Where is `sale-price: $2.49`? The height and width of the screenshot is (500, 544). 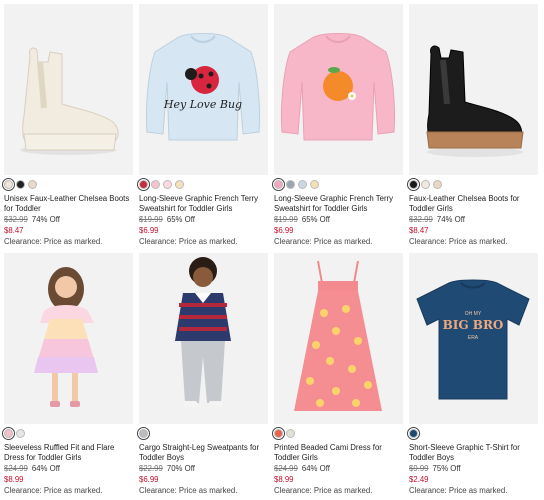 sale-price: $2.49 is located at coordinates (419, 479).